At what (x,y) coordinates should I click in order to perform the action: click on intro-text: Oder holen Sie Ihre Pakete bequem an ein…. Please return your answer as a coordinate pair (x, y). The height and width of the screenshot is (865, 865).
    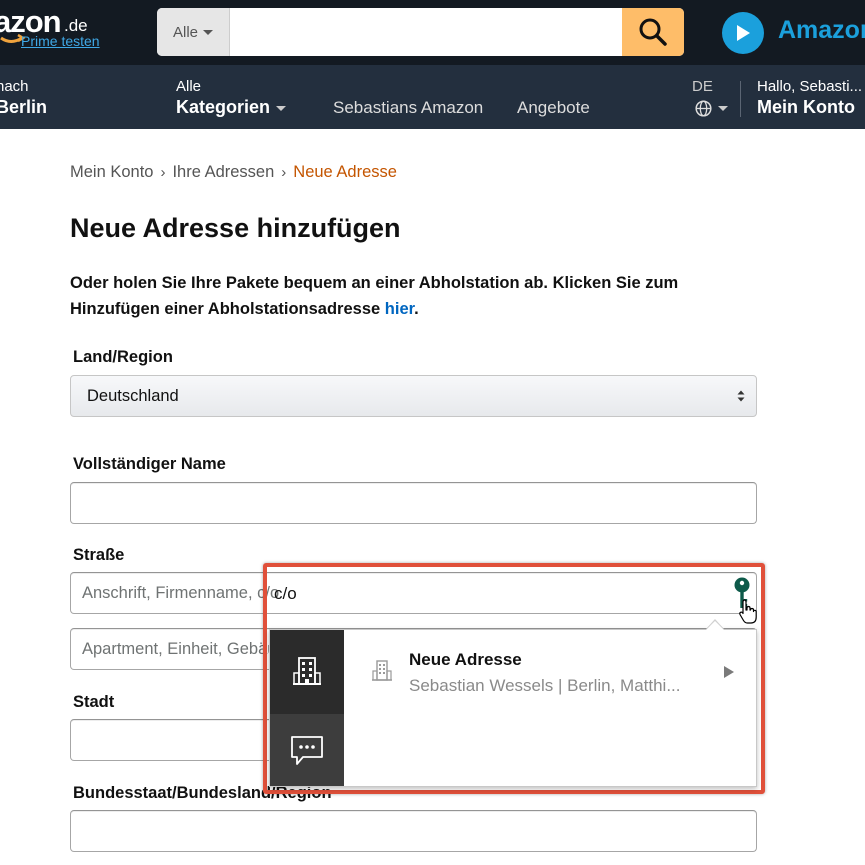
    Looking at the image, I should click on (374, 296).